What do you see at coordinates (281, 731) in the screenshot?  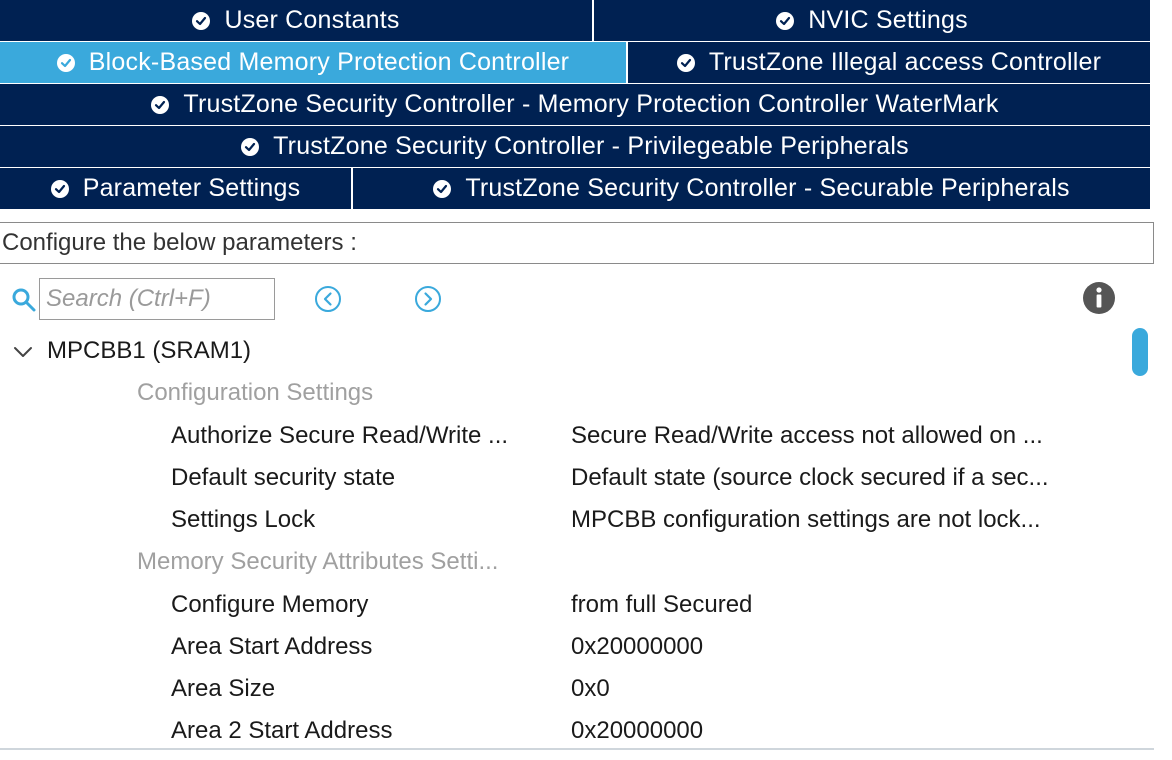 I see `param-name: Area 2 Start Address` at bounding box center [281, 731].